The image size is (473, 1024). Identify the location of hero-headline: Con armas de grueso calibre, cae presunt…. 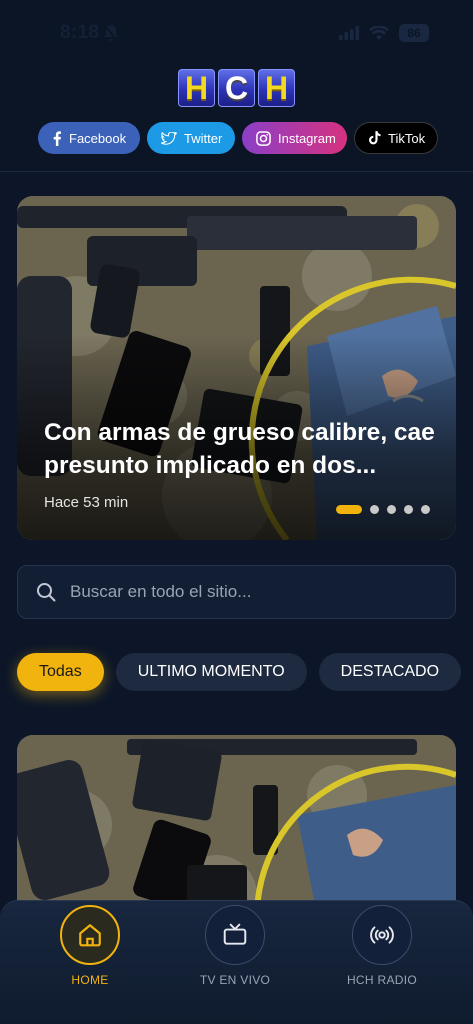
(244, 449).